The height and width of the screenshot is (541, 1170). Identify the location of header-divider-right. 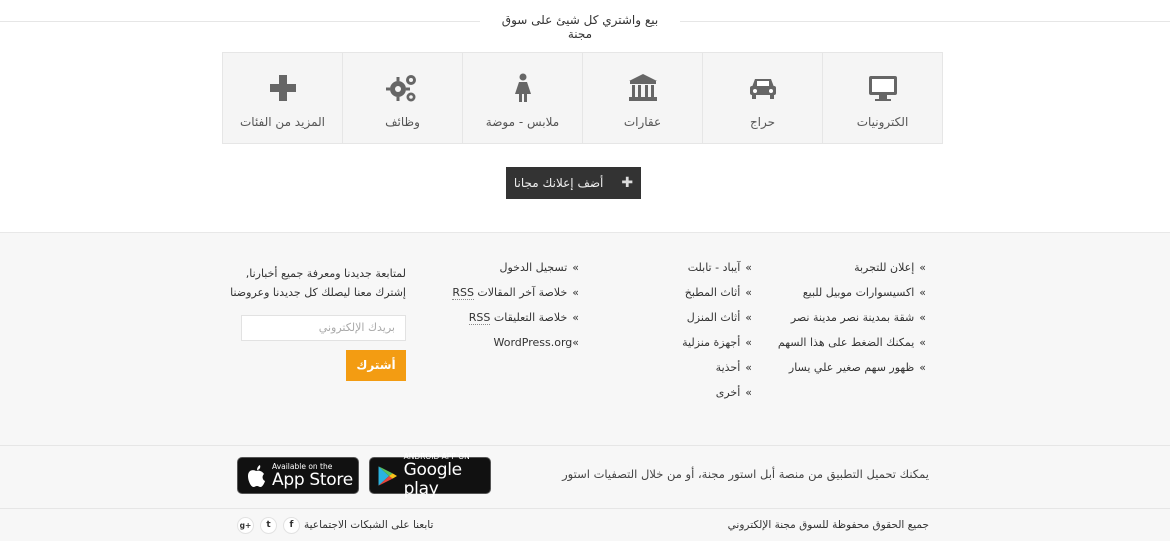
(925, 21).